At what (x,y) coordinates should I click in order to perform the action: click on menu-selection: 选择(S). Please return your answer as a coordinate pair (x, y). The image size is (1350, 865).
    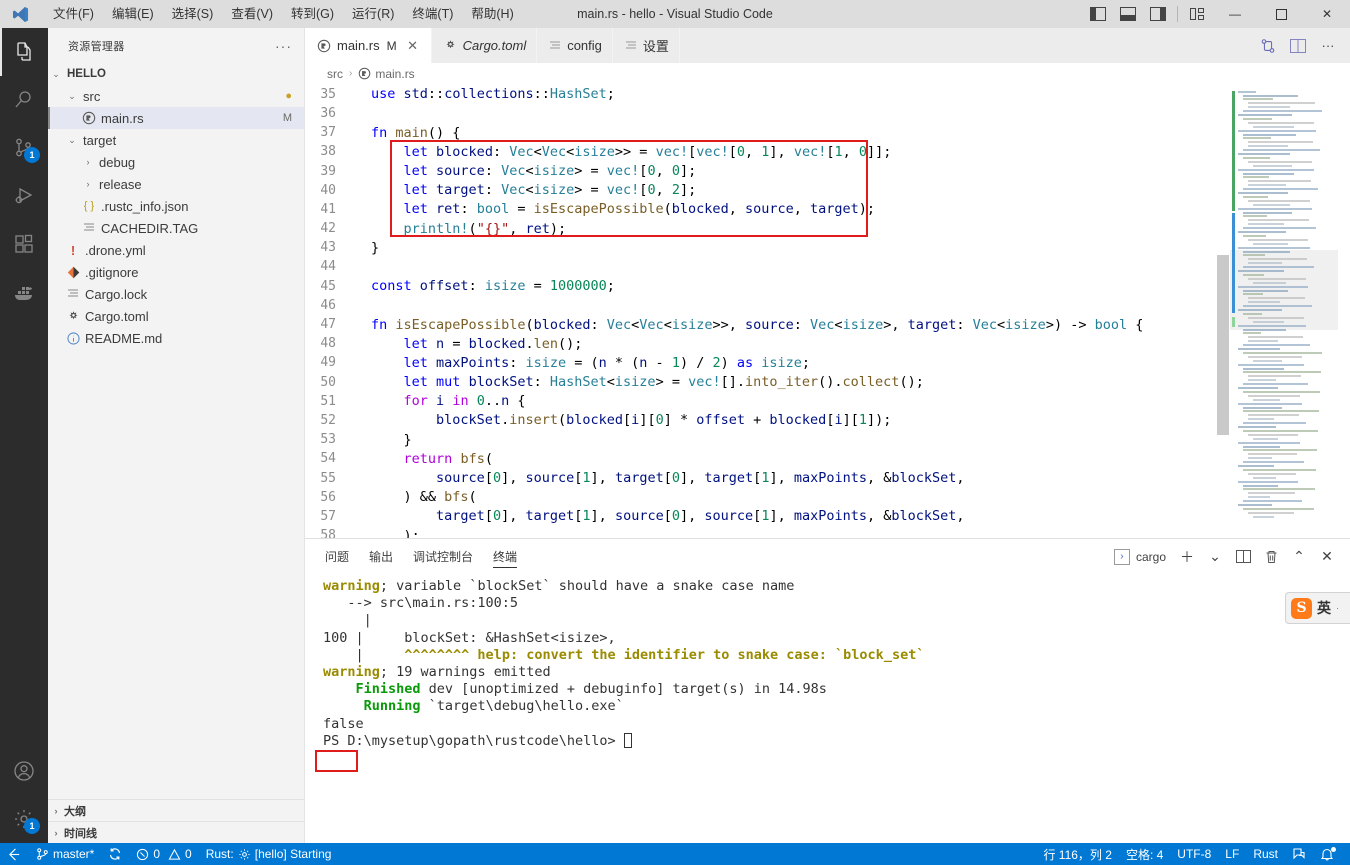
    Looking at the image, I should click on (193, 14).